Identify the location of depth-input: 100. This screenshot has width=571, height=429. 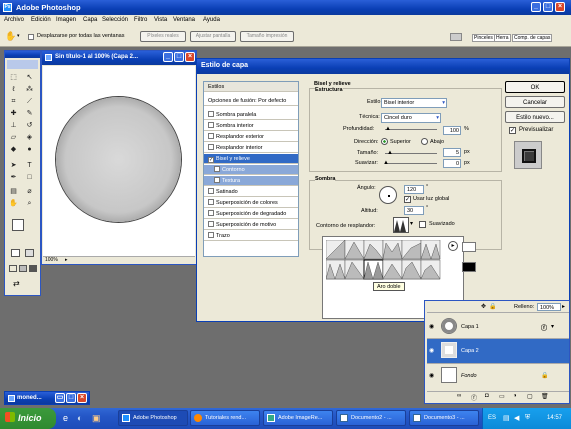
(452, 130).